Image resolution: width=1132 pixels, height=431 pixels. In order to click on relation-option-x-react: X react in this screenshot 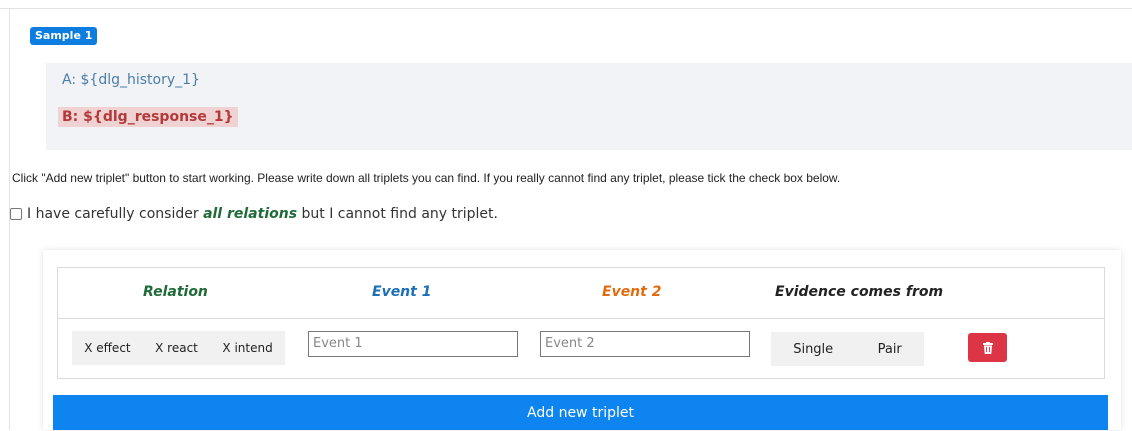, I will do `click(176, 348)`.